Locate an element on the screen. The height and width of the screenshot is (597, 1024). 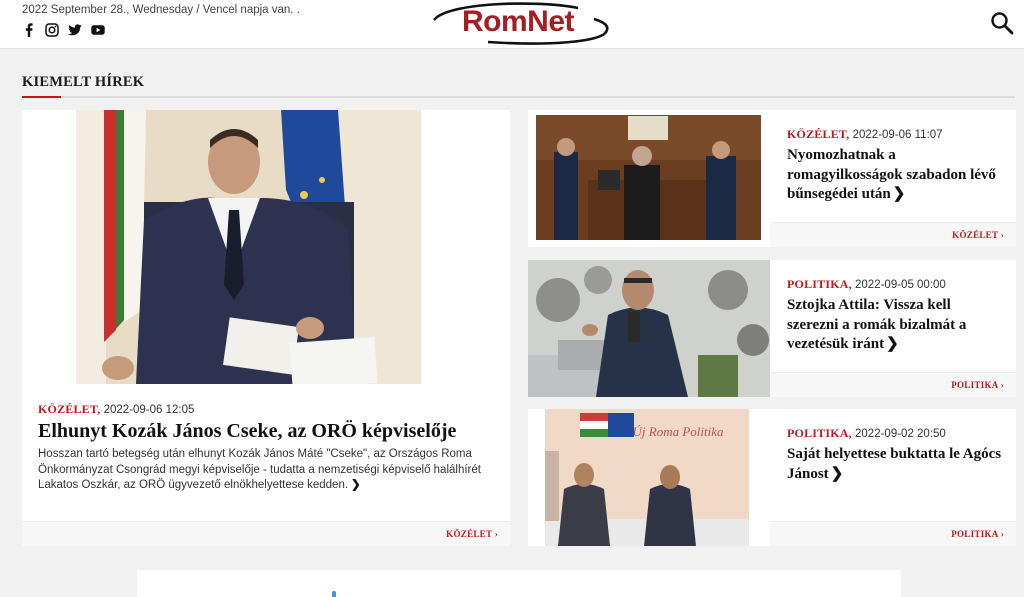
facebook-icon is located at coordinates (29, 30).